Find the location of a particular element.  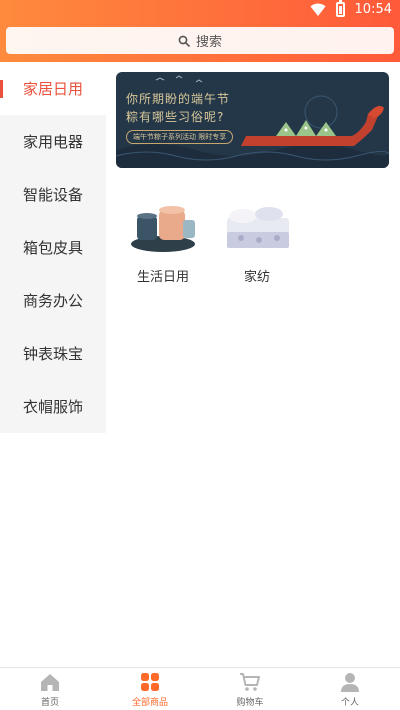

tab-home: 首页 is located at coordinates (50, 689).